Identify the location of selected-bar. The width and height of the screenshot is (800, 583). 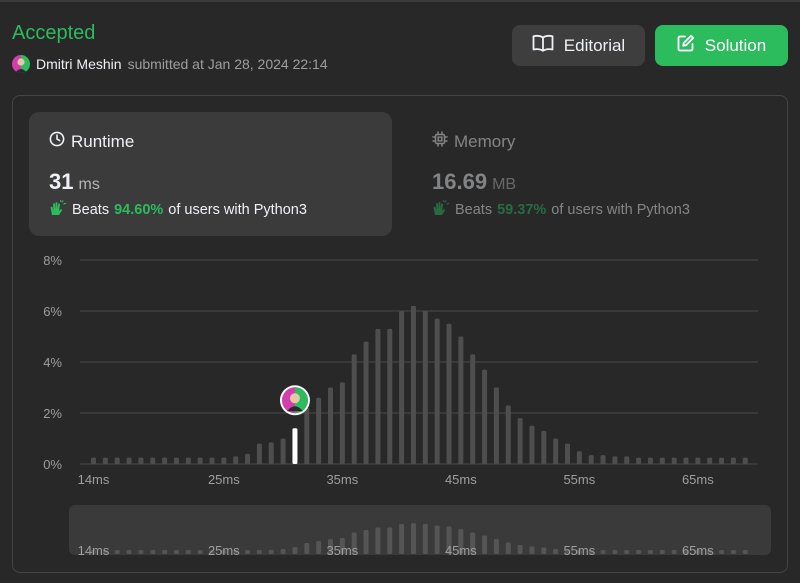
(295, 446).